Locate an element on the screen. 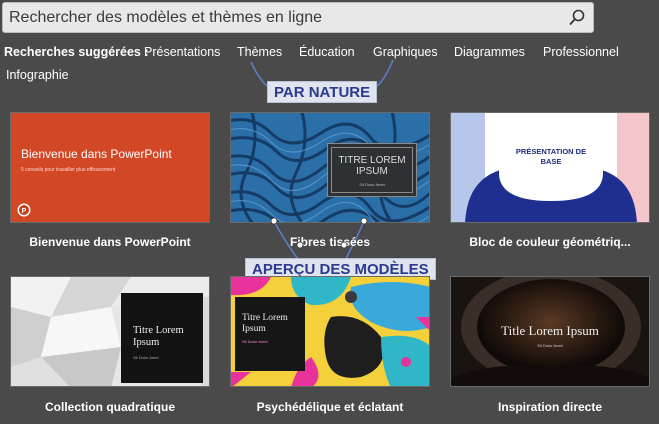 This screenshot has height=424, width=659. template-thumbnail-woven-fibers: TITRE LOREM IPSUM Sit Dolor Amet is located at coordinates (330, 167).